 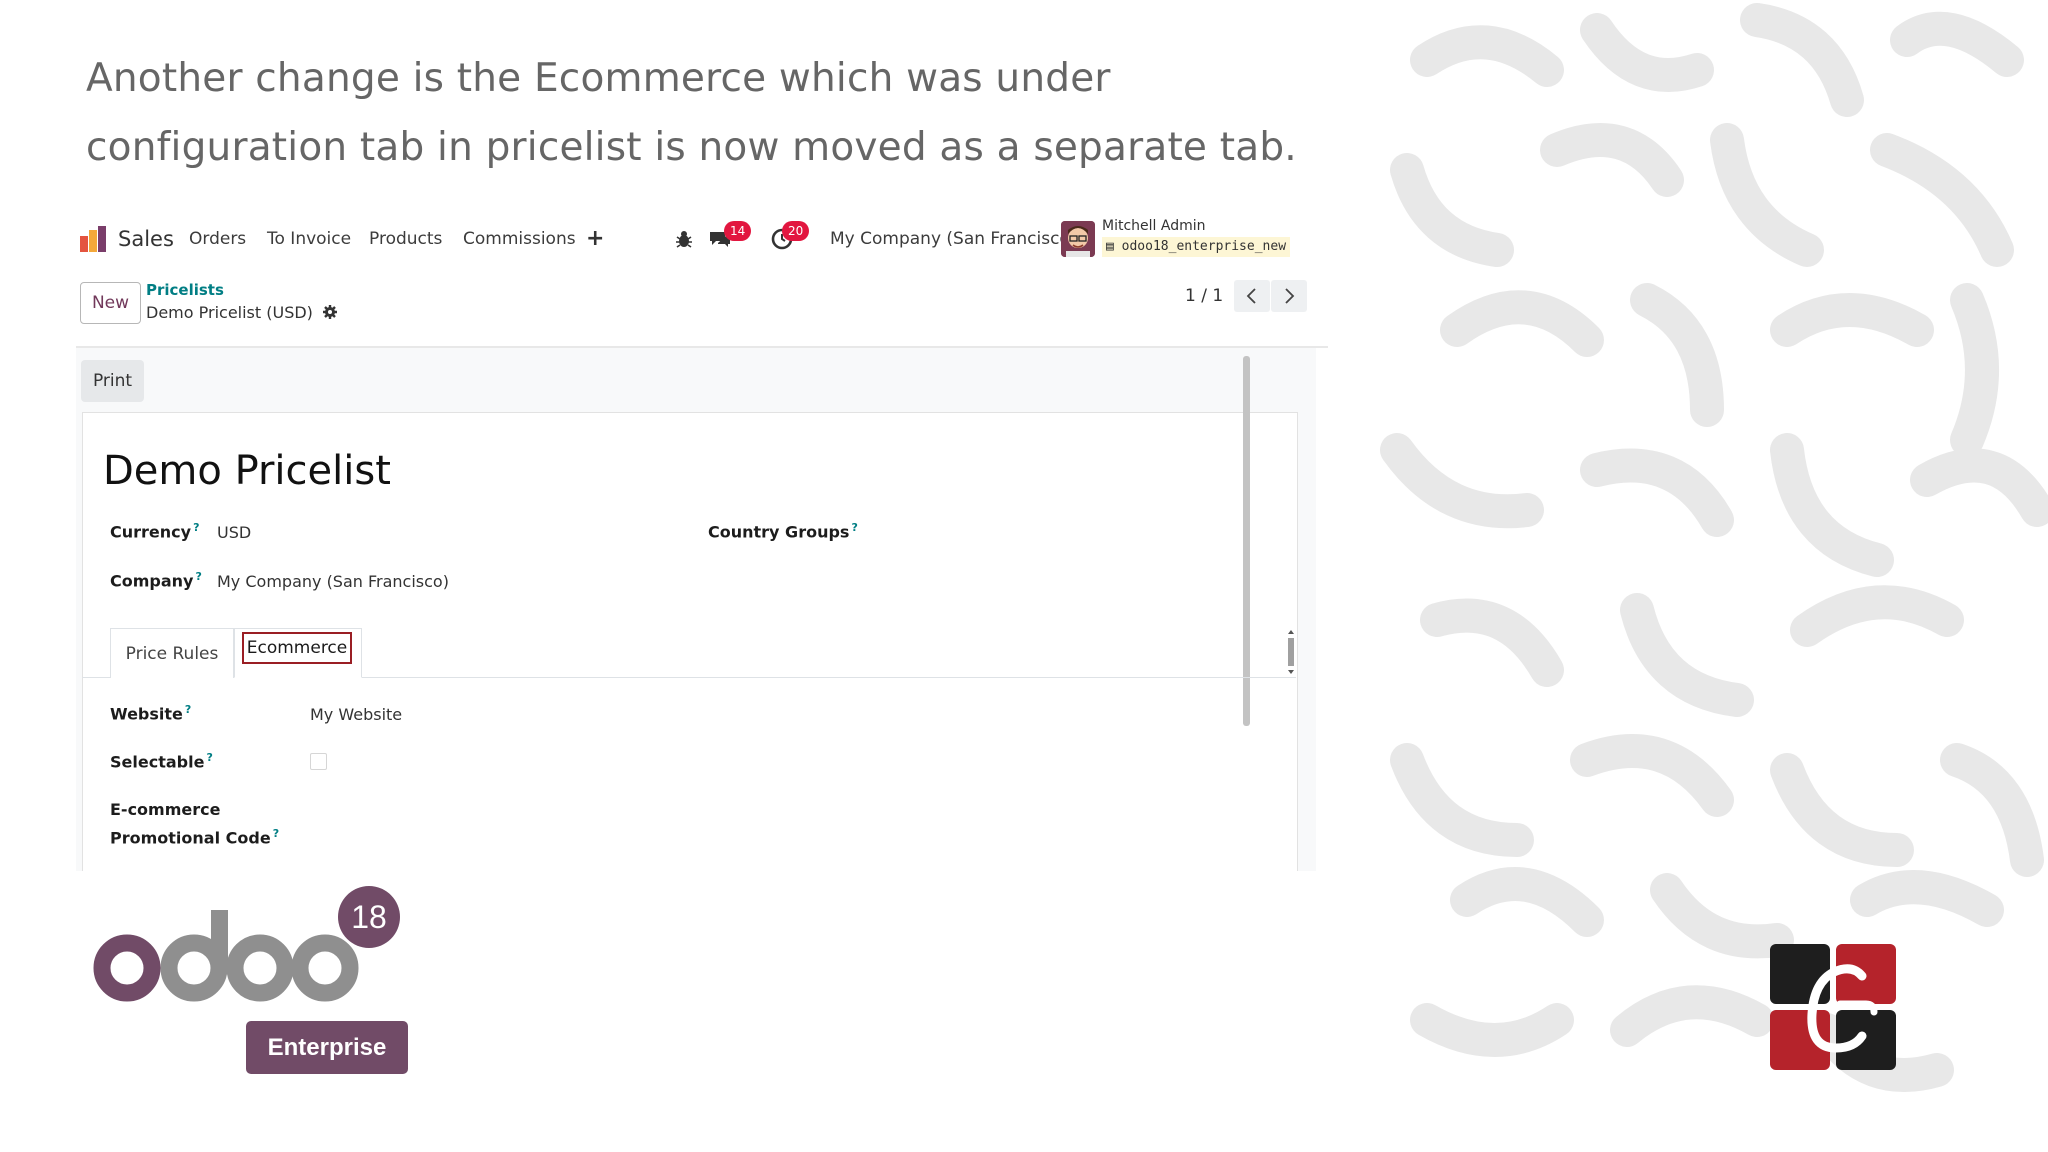 What do you see at coordinates (318, 761) in the screenshot?
I see `selectable-checkbox` at bounding box center [318, 761].